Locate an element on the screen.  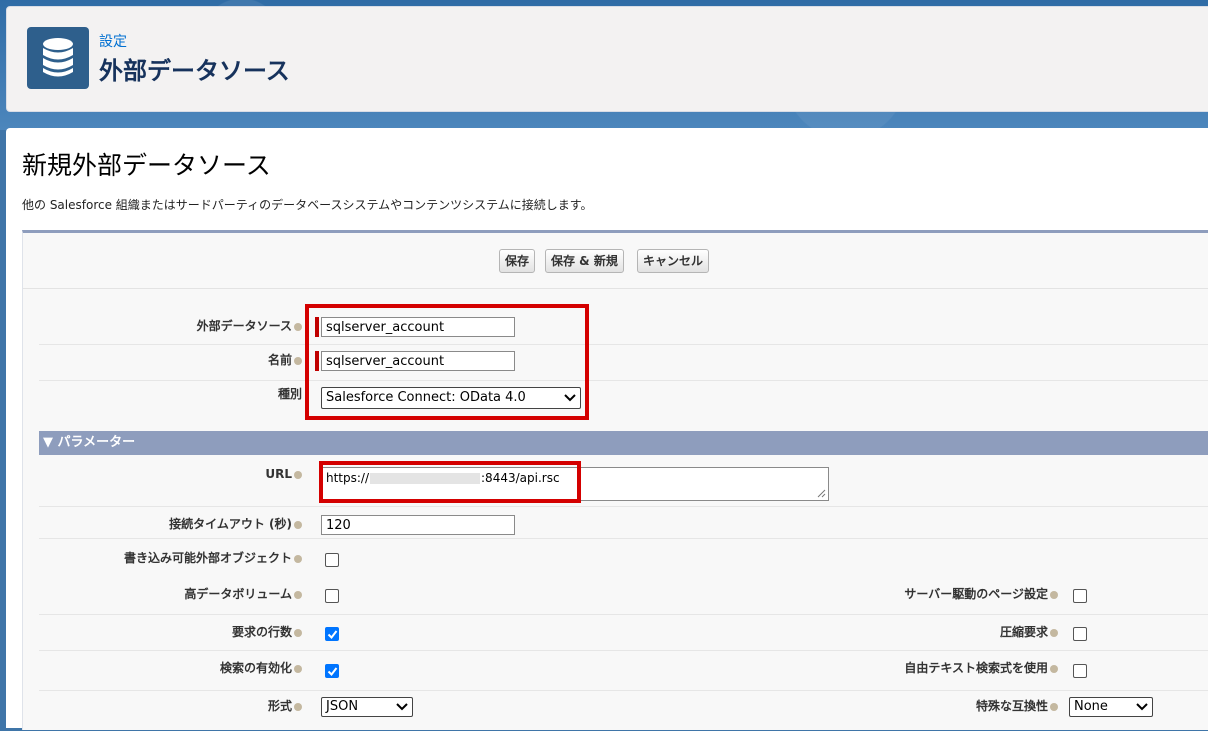
highlight-box-basic is located at coordinates (447, 362).